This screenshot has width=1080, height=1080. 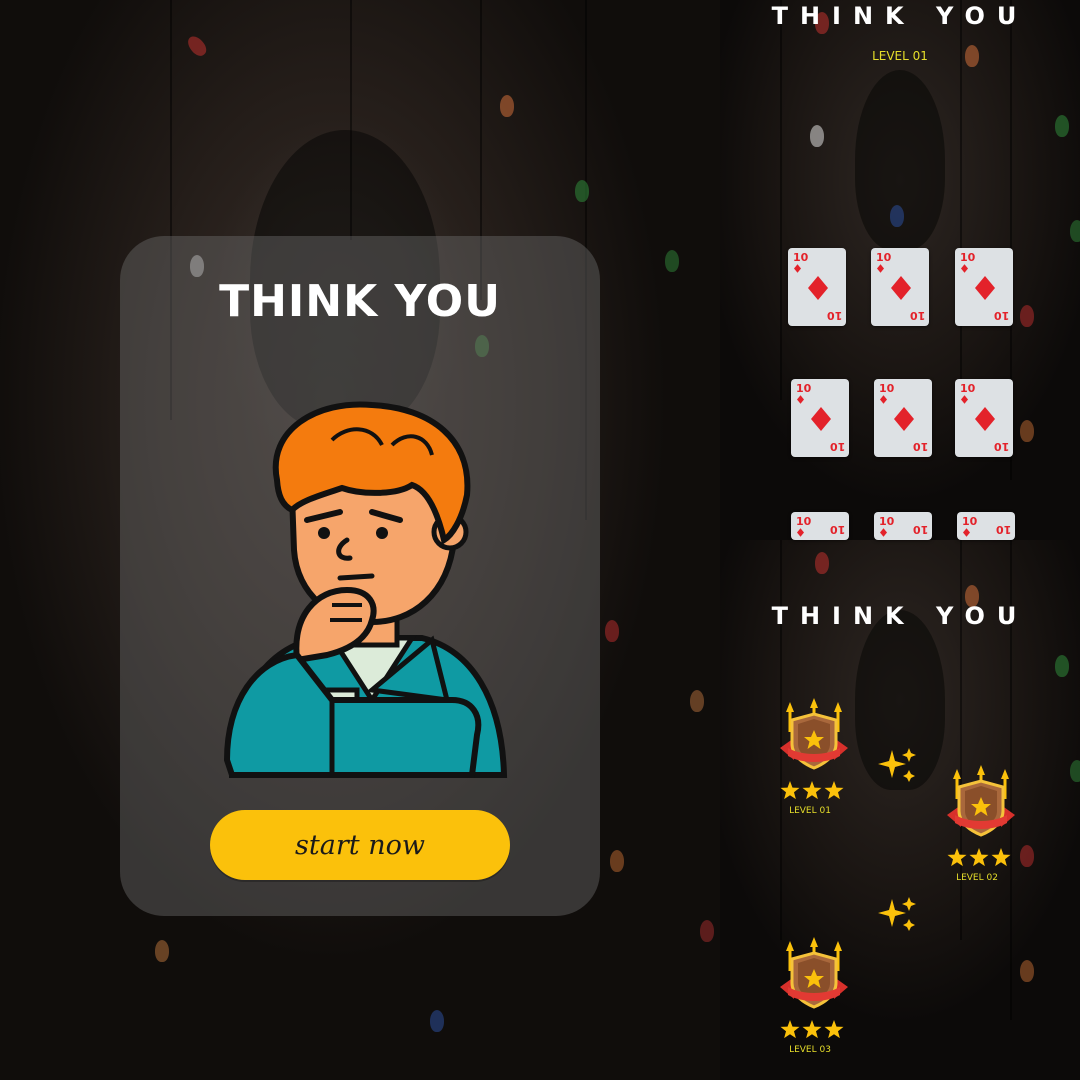 What do you see at coordinates (360, 301) in the screenshot?
I see `page-title: THINK YOU` at bounding box center [360, 301].